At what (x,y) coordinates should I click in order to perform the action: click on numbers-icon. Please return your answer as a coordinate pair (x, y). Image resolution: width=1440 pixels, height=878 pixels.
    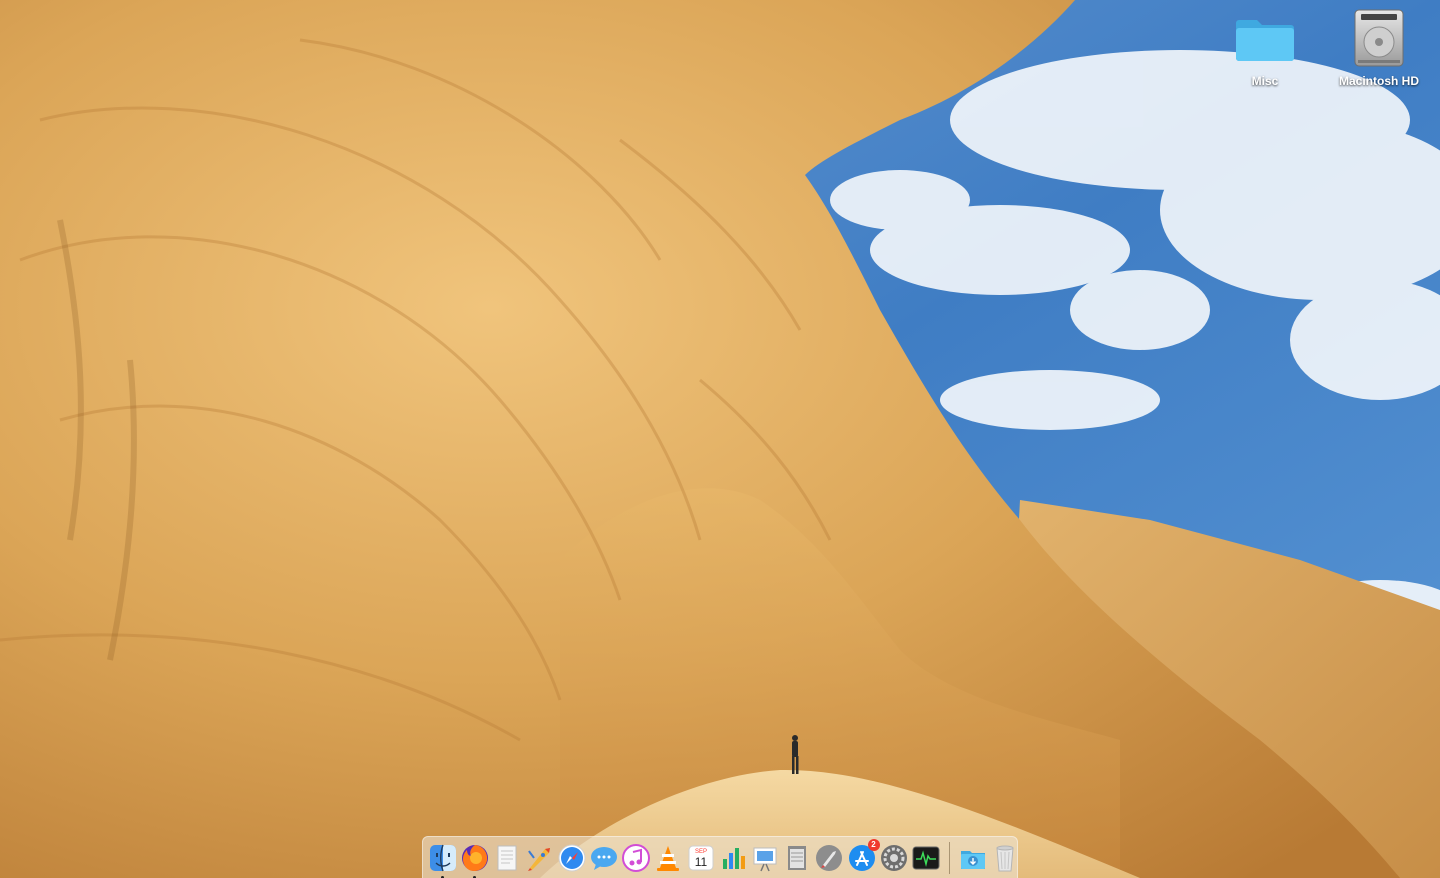
    Looking at the image, I should click on (733, 858).